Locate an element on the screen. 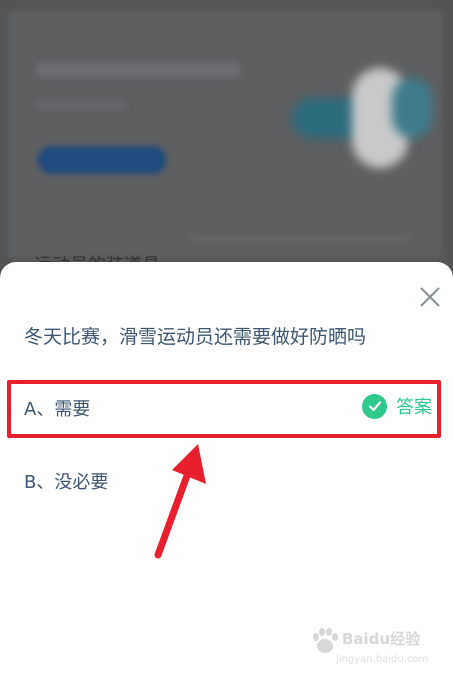  background-card-title is located at coordinates (138, 70).